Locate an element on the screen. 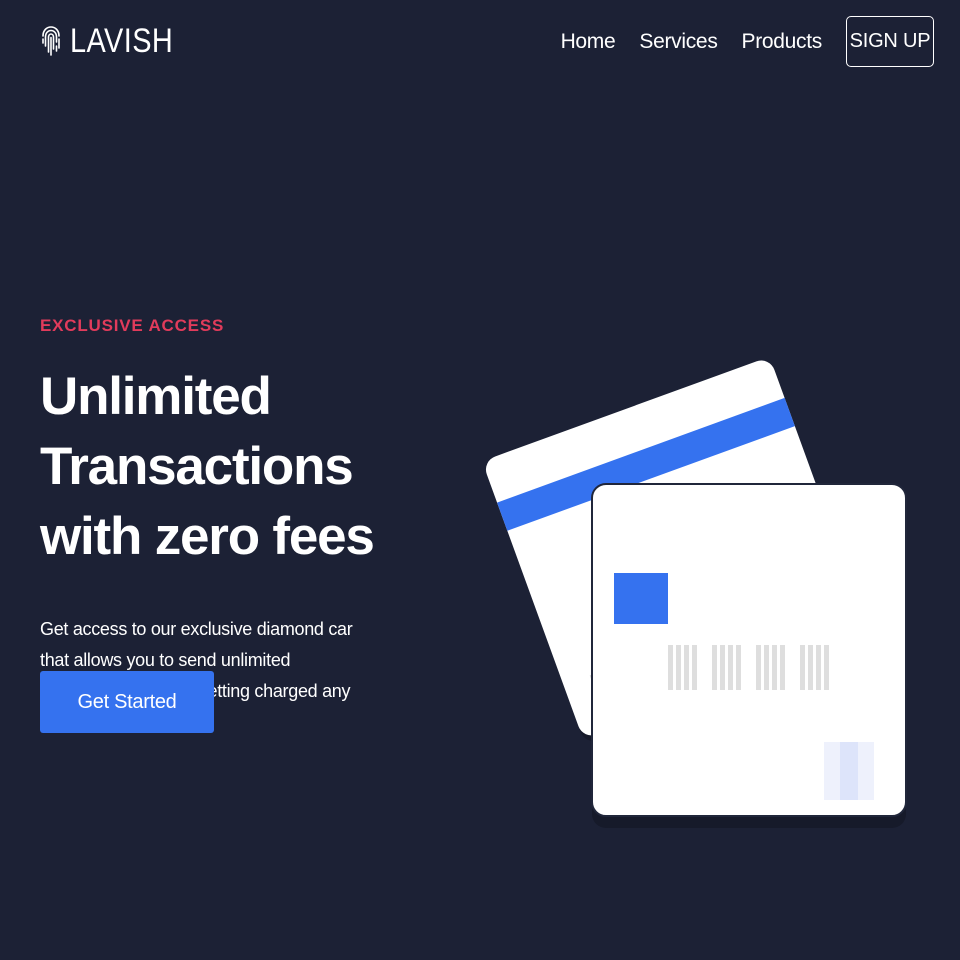 The height and width of the screenshot is (960, 960). fingerprint-icon is located at coordinates (51, 41).